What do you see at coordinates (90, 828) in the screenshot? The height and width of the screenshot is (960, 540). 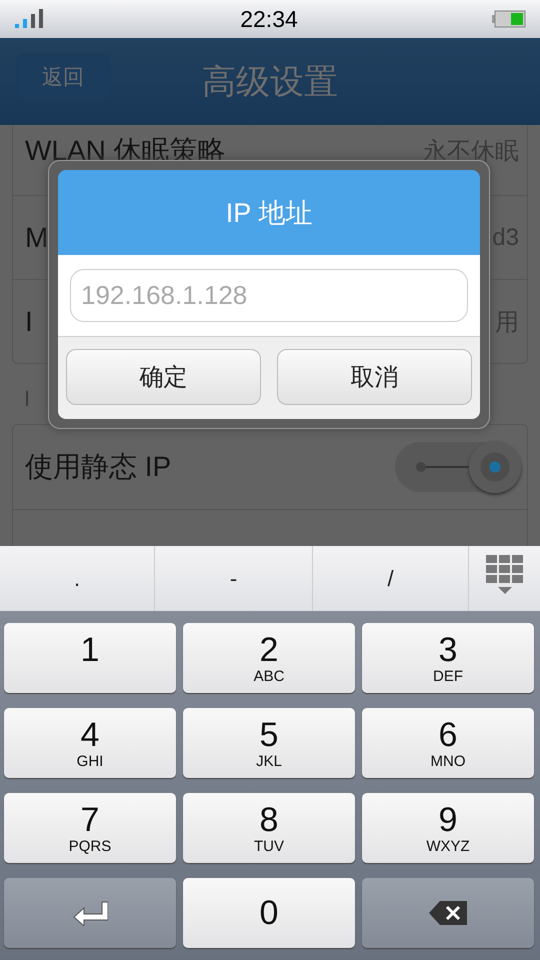 I see `number-key: 7 PQRS` at bounding box center [90, 828].